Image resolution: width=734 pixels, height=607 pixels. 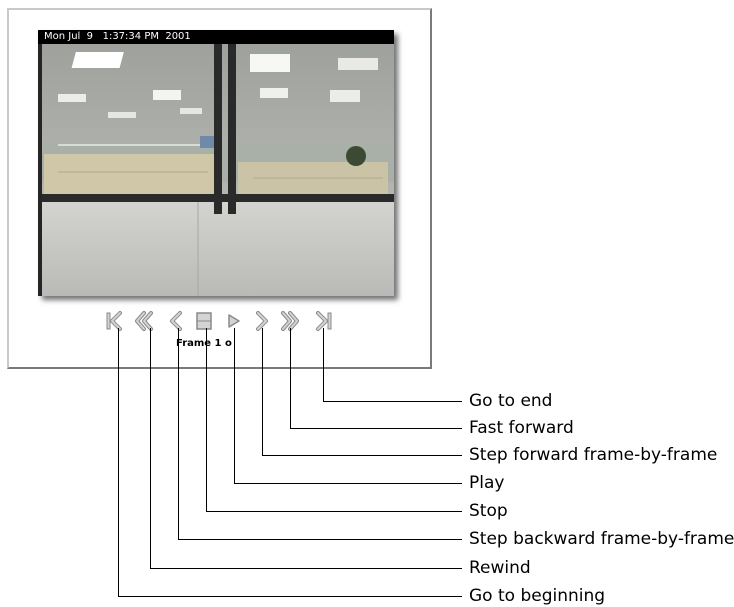 What do you see at coordinates (204, 343) in the screenshot?
I see `frame-counter: Frame 1 of 59` at bounding box center [204, 343].